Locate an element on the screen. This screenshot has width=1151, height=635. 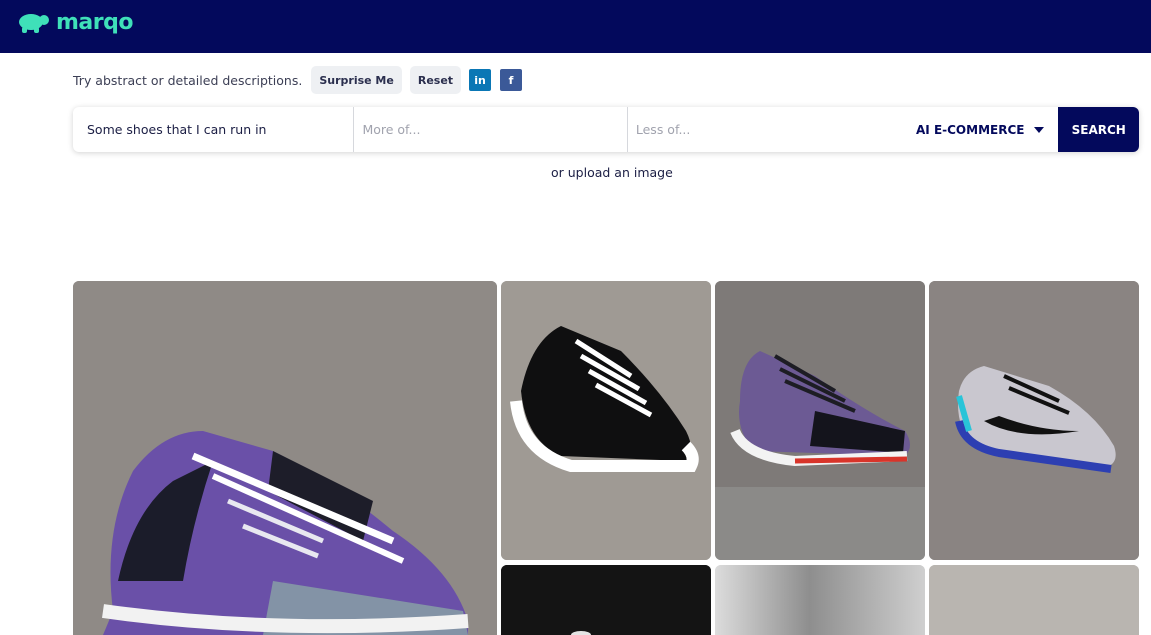
hint-text: Try abstract or detailed descriptions. is located at coordinates (188, 80).